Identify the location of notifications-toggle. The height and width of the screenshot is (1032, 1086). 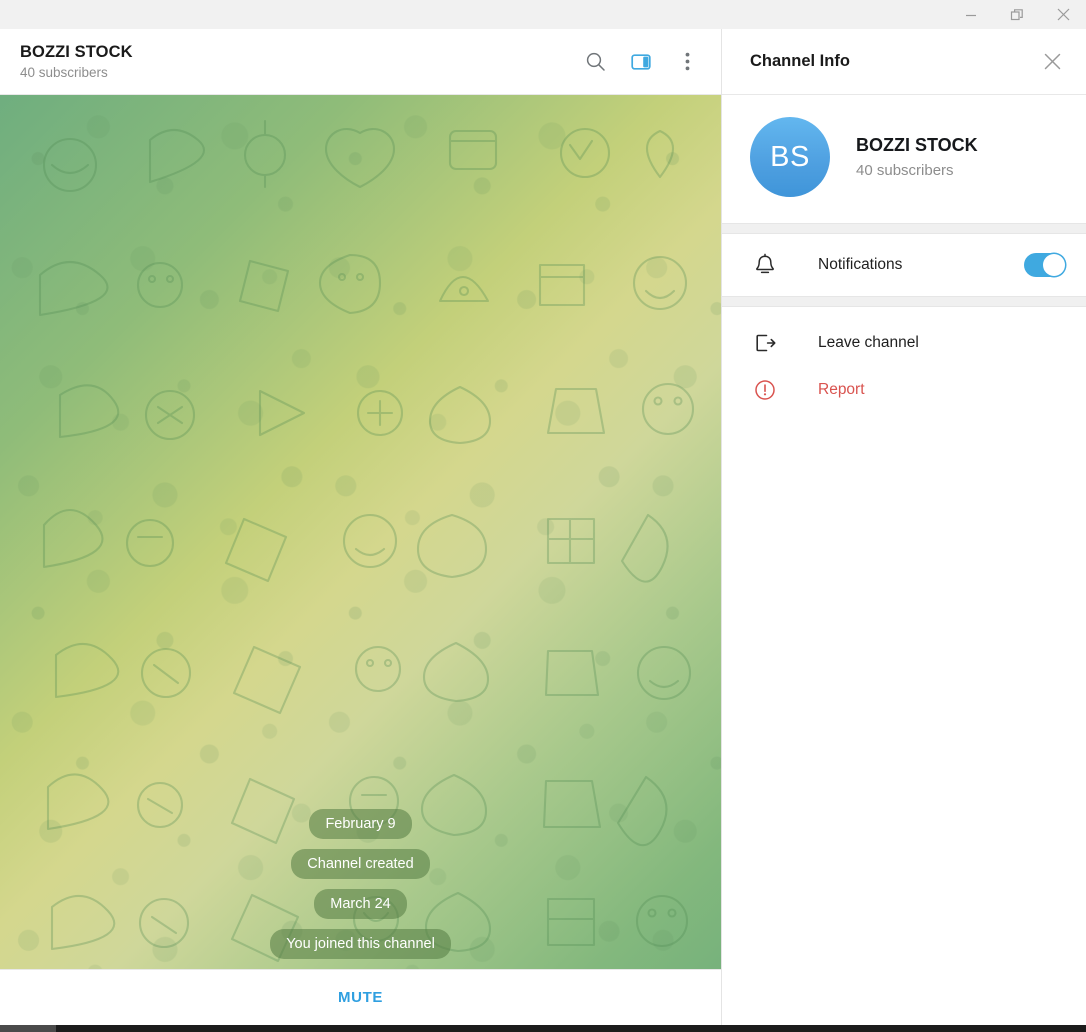
(1045, 265).